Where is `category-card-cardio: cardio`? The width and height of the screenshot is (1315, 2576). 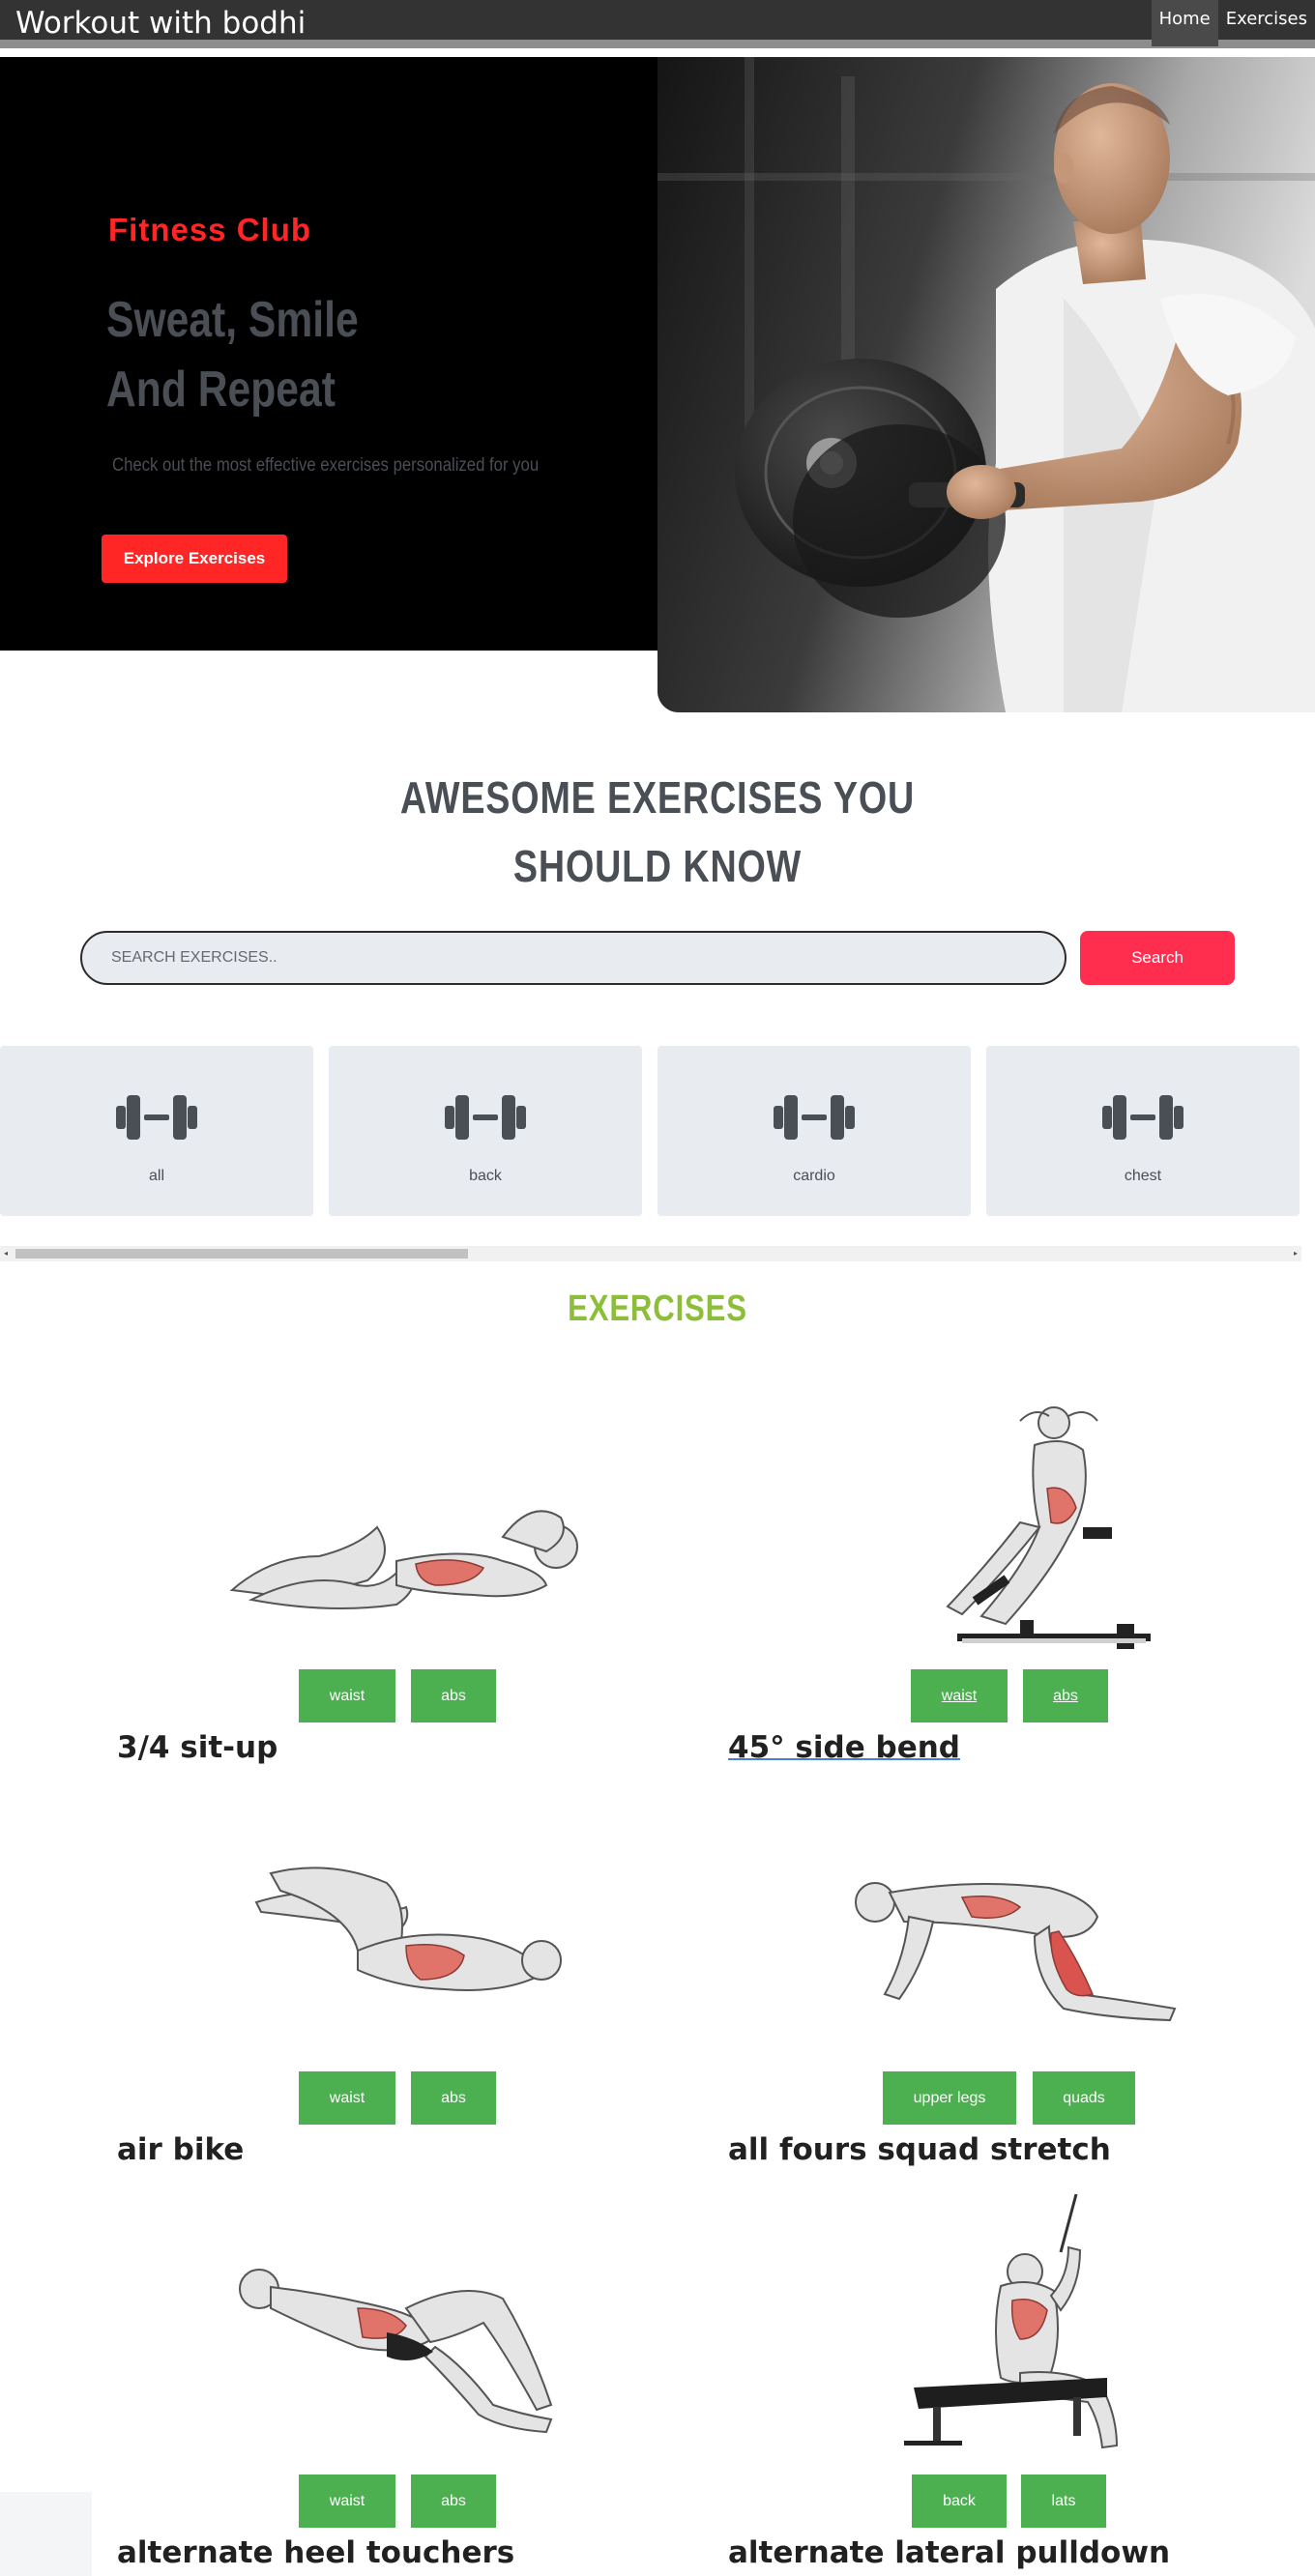 category-card-cardio: cardio is located at coordinates (814, 1131).